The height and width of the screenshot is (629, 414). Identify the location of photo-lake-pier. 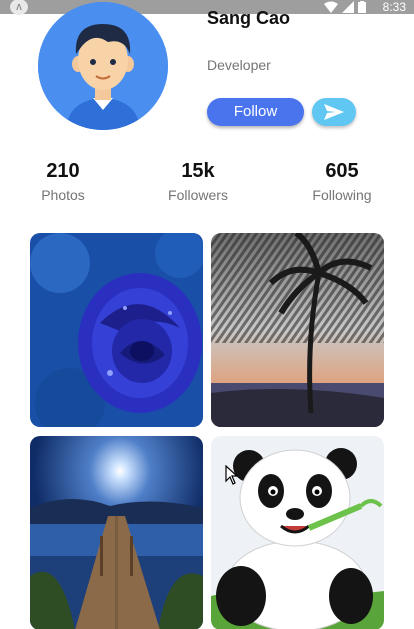
(116, 532).